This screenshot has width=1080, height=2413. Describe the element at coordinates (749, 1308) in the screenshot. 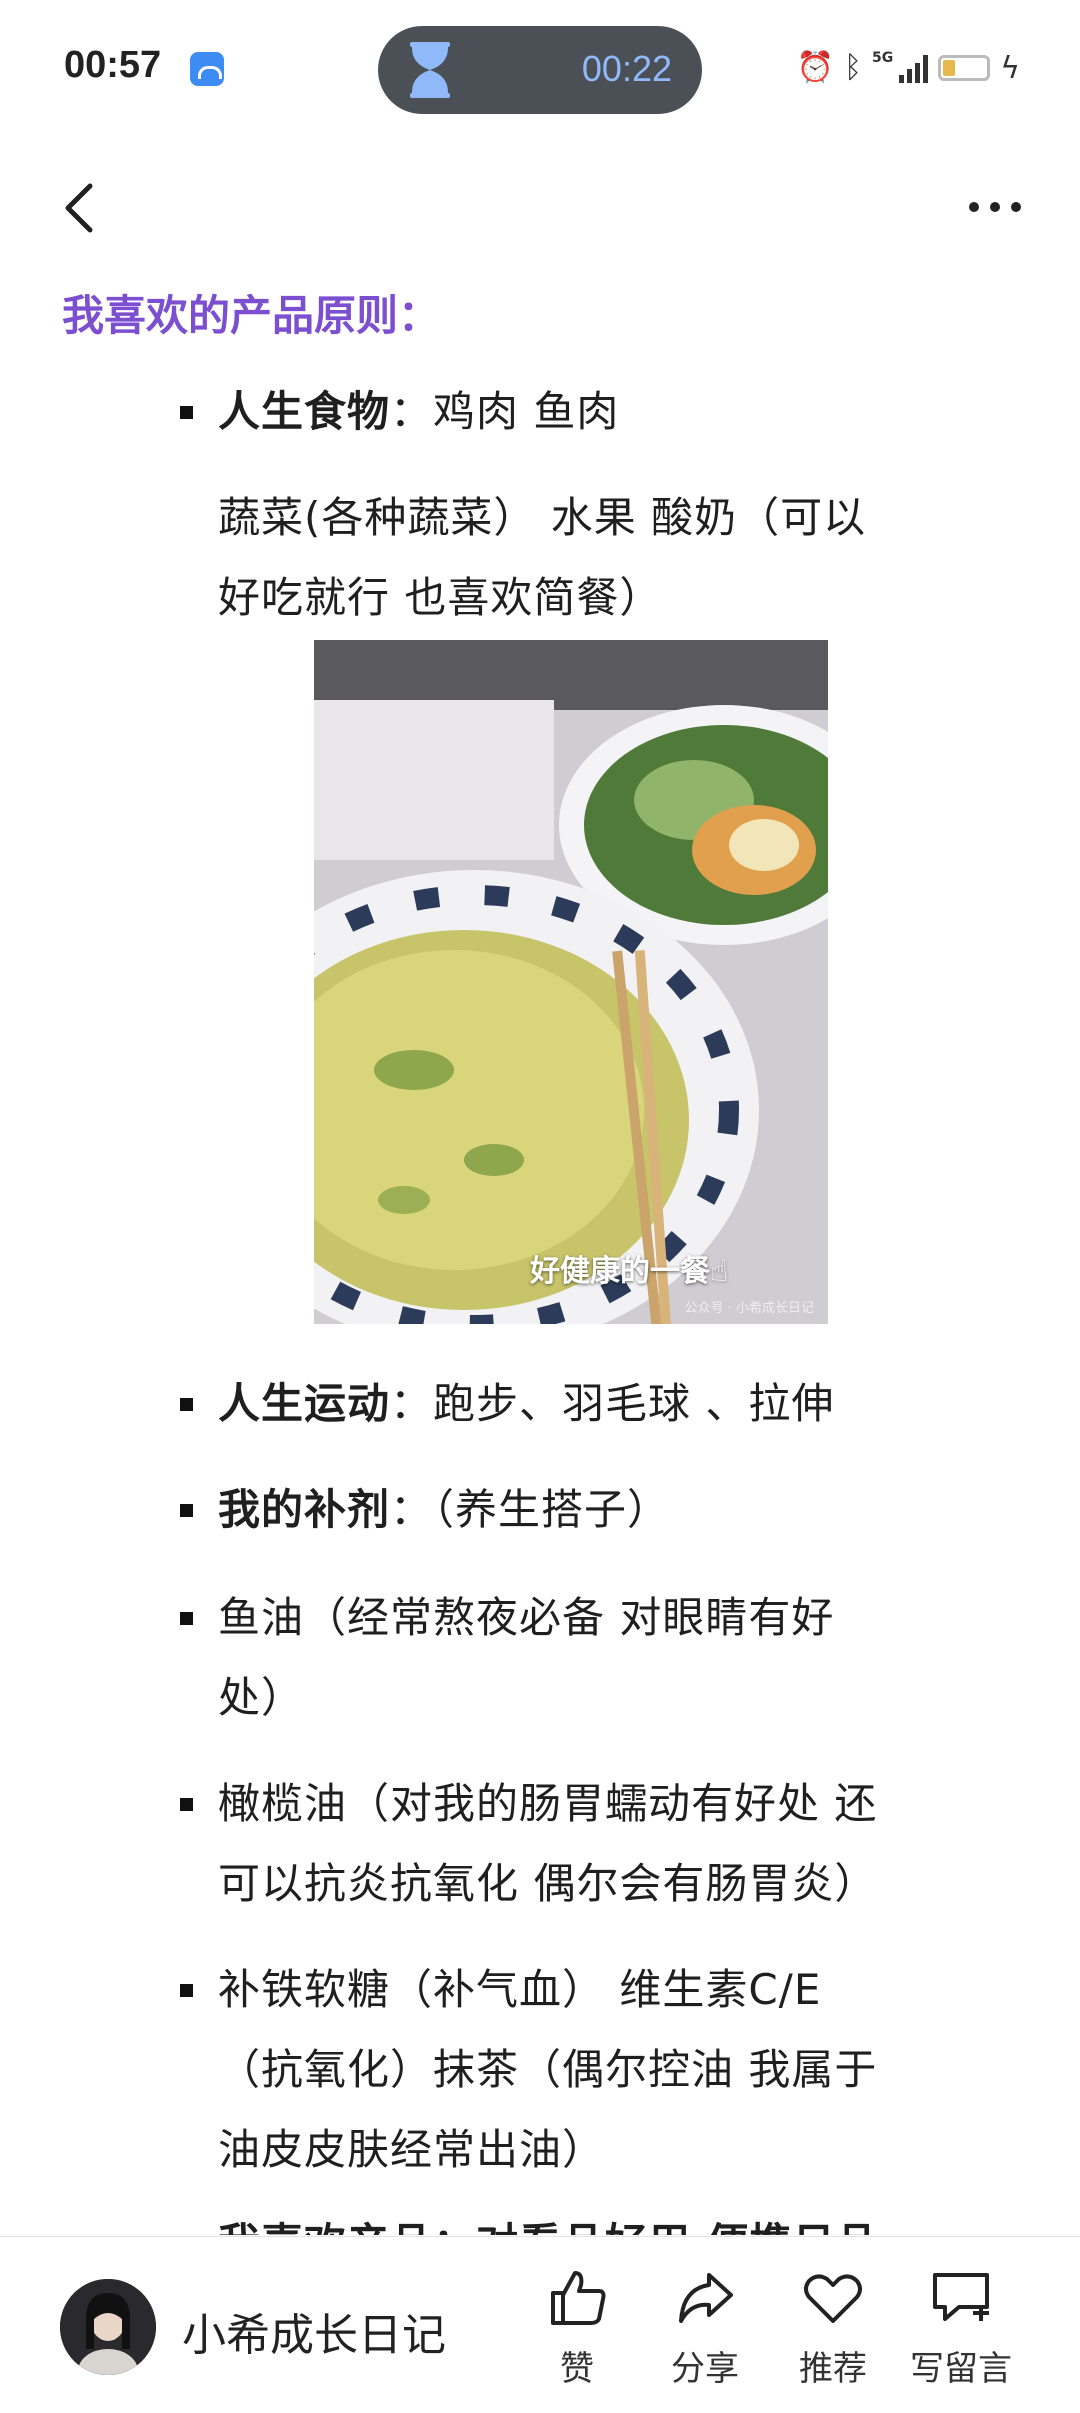

I see `photo-watermark: 公众号 · 小希成长日记` at that location.